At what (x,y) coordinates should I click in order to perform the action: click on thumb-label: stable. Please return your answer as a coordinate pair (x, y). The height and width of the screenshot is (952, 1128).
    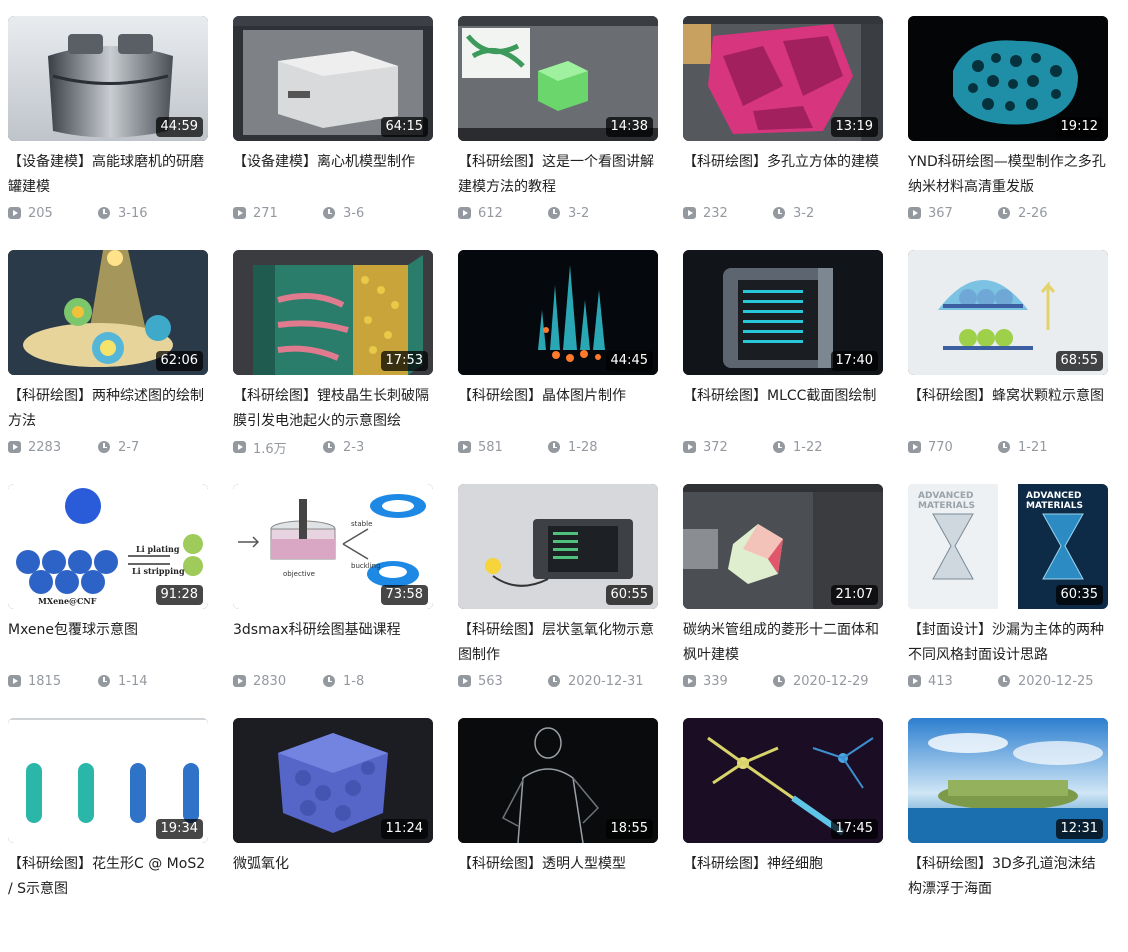
    Looking at the image, I should click on (361, 524).